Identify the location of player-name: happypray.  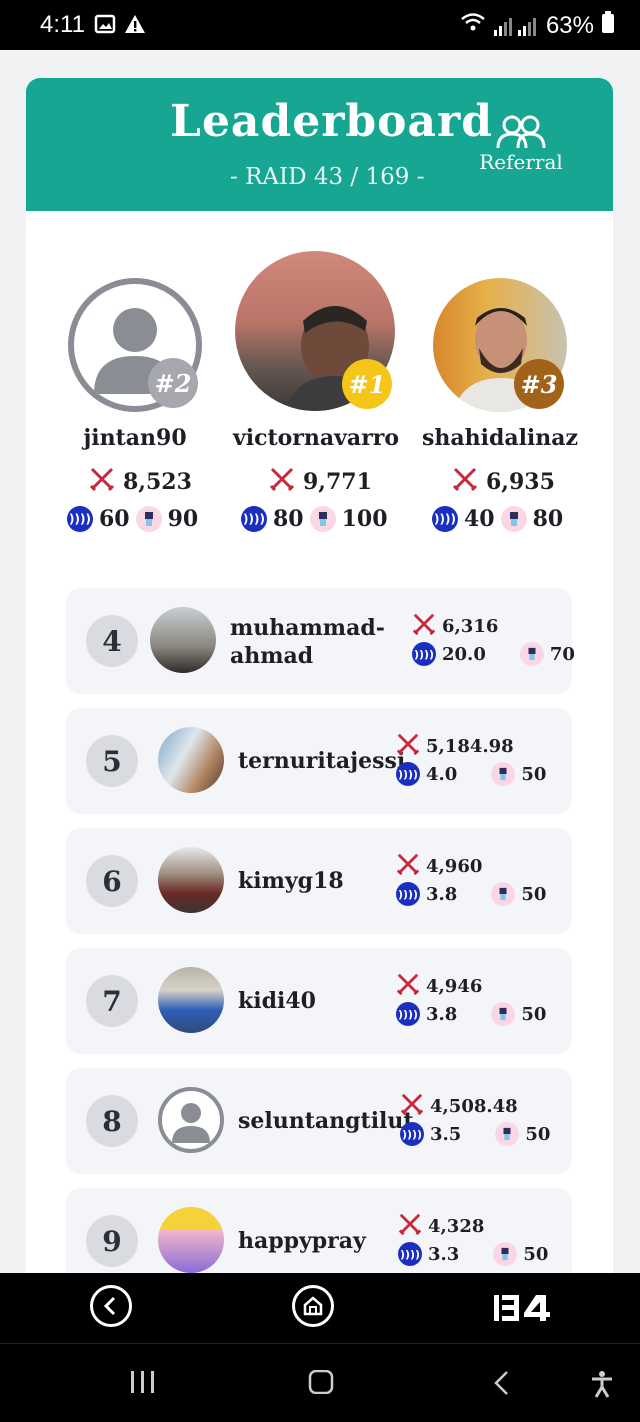
(302, 1241).